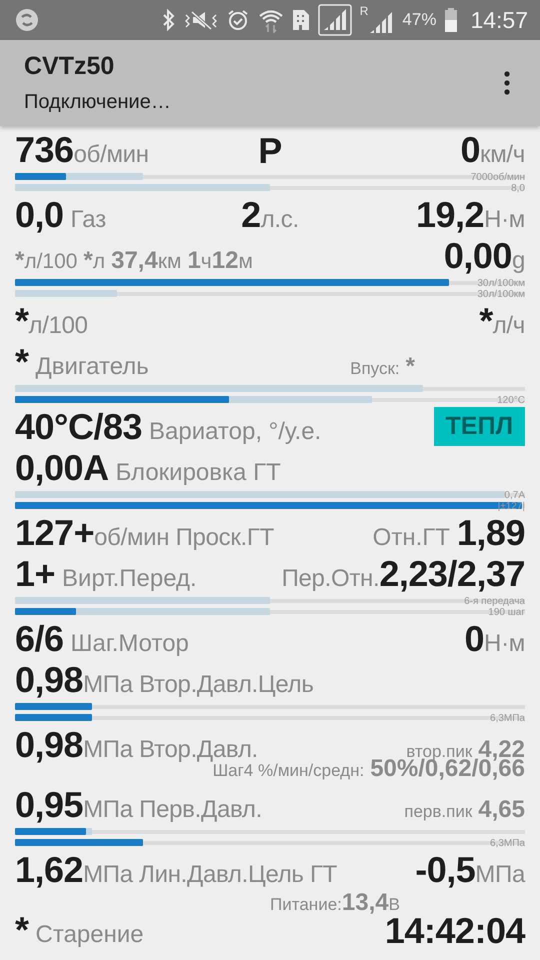 The width and height of the screenshot is (540, 960). I want to click on clock-time: 14:57, so click(499, 20).